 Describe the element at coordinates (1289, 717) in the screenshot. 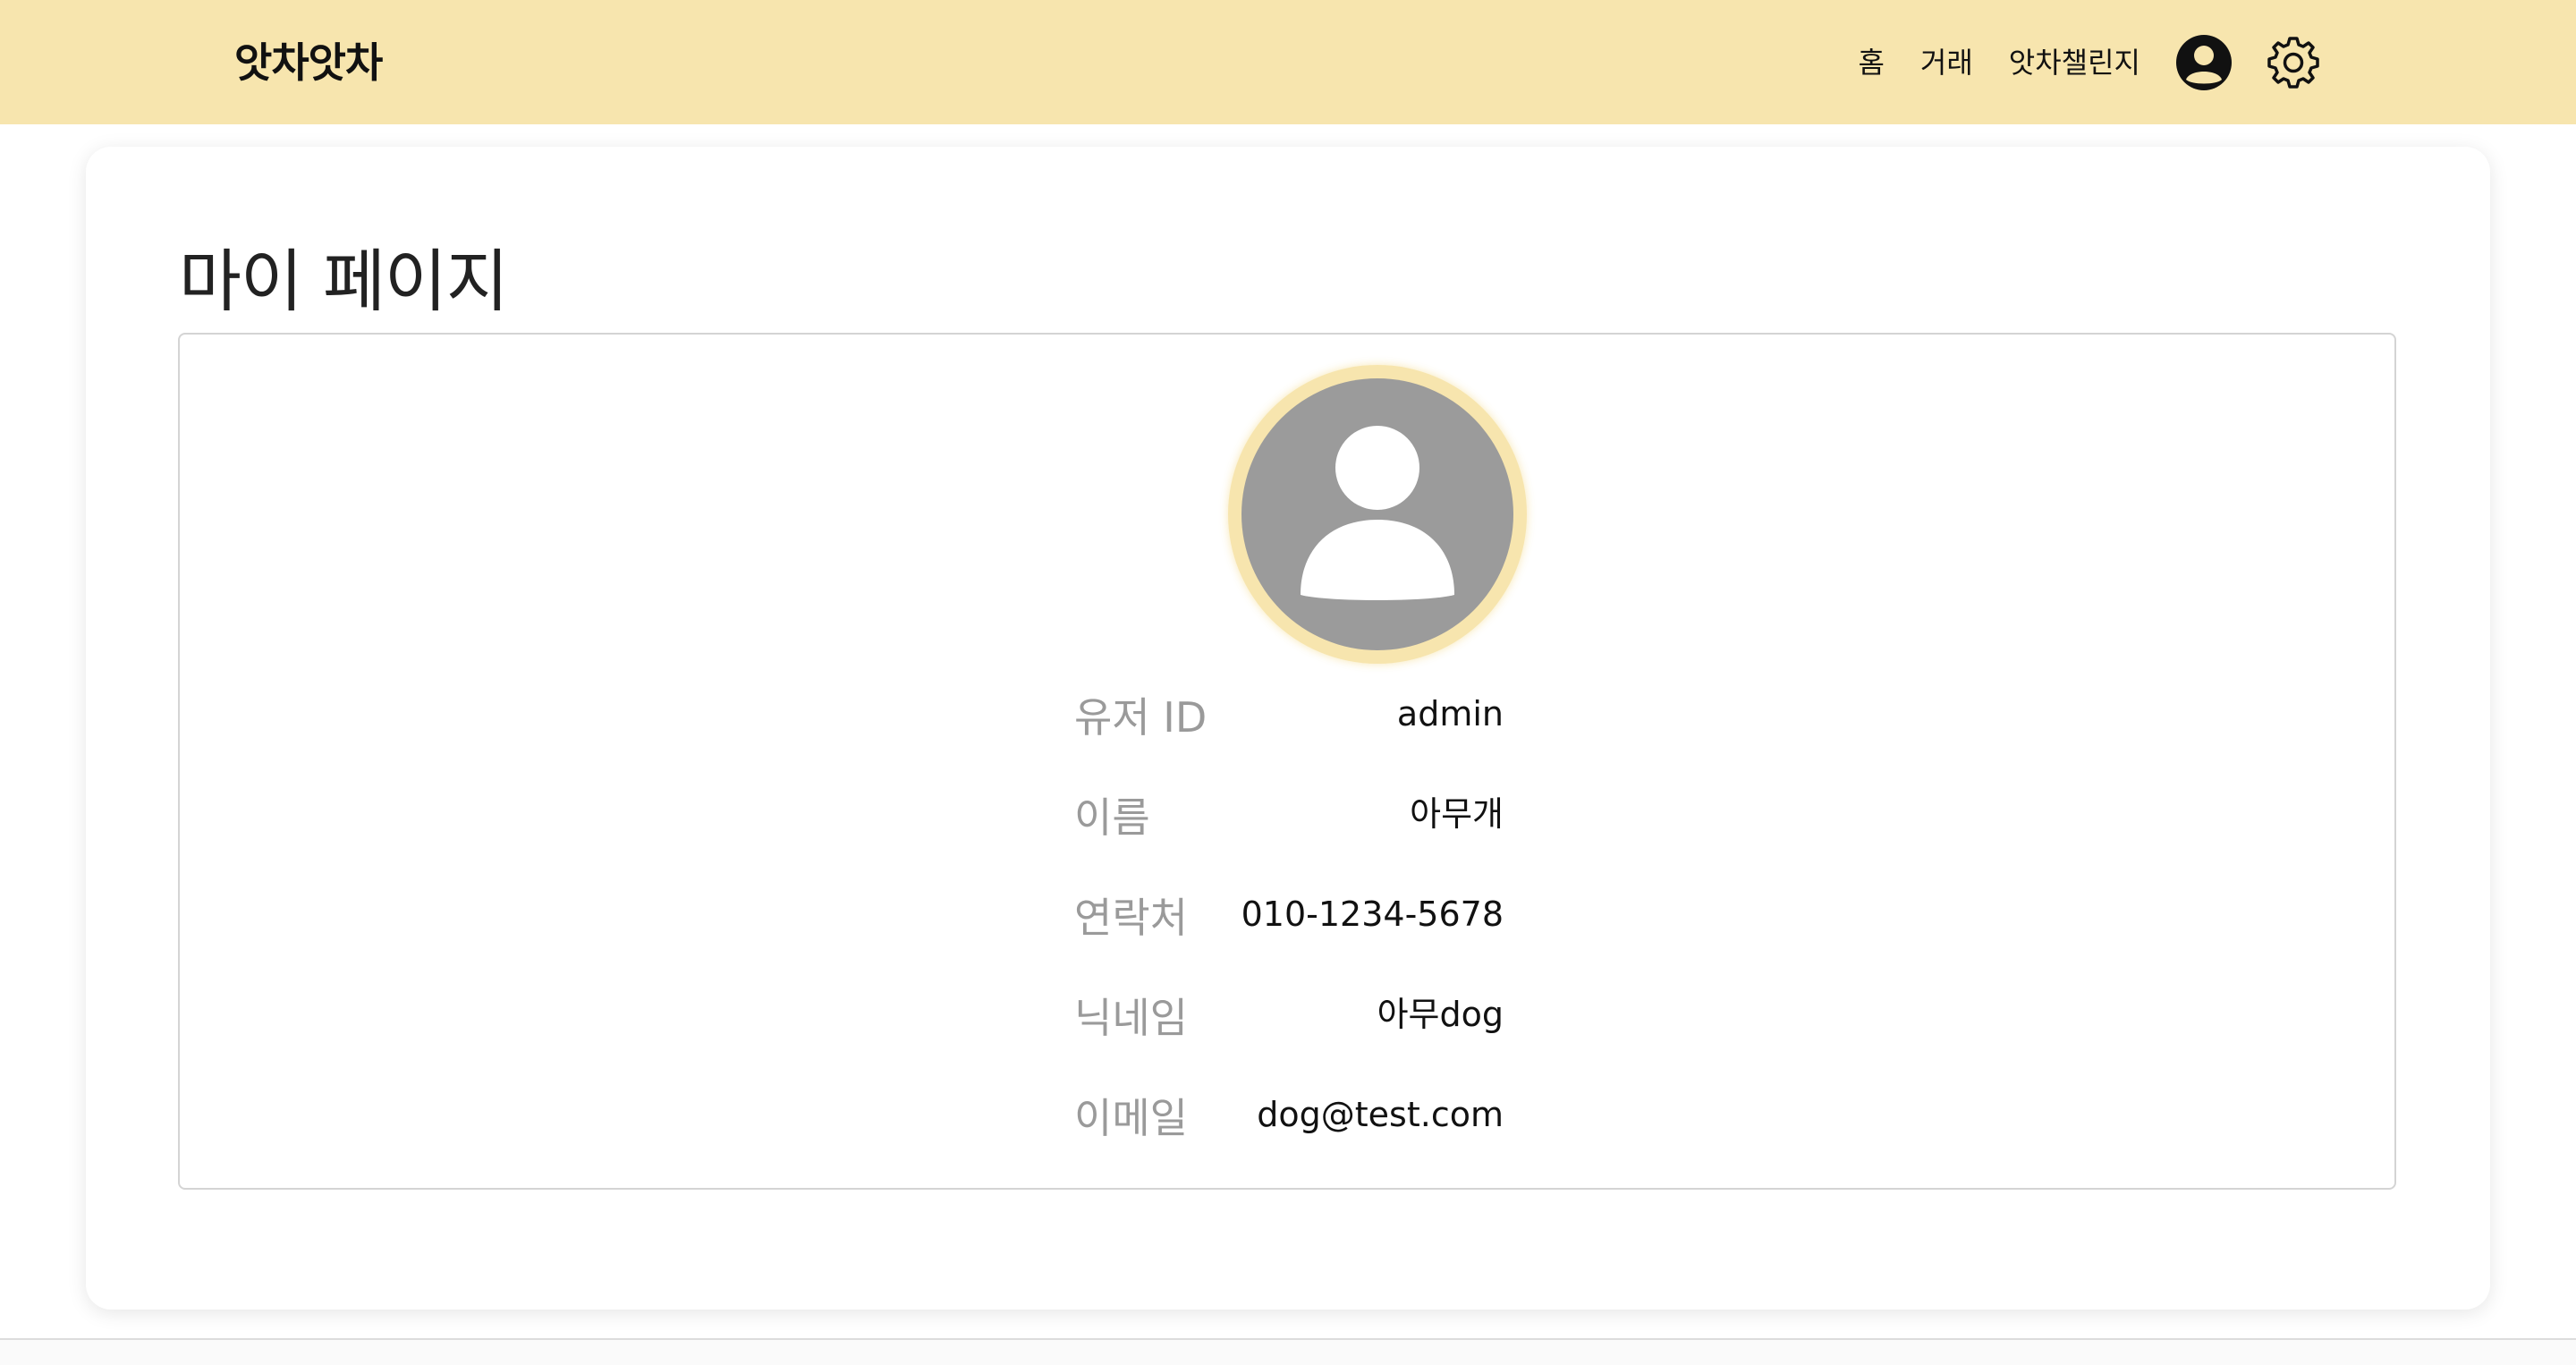

I see `info-row-user-id: 유저 ID admin` at that location.